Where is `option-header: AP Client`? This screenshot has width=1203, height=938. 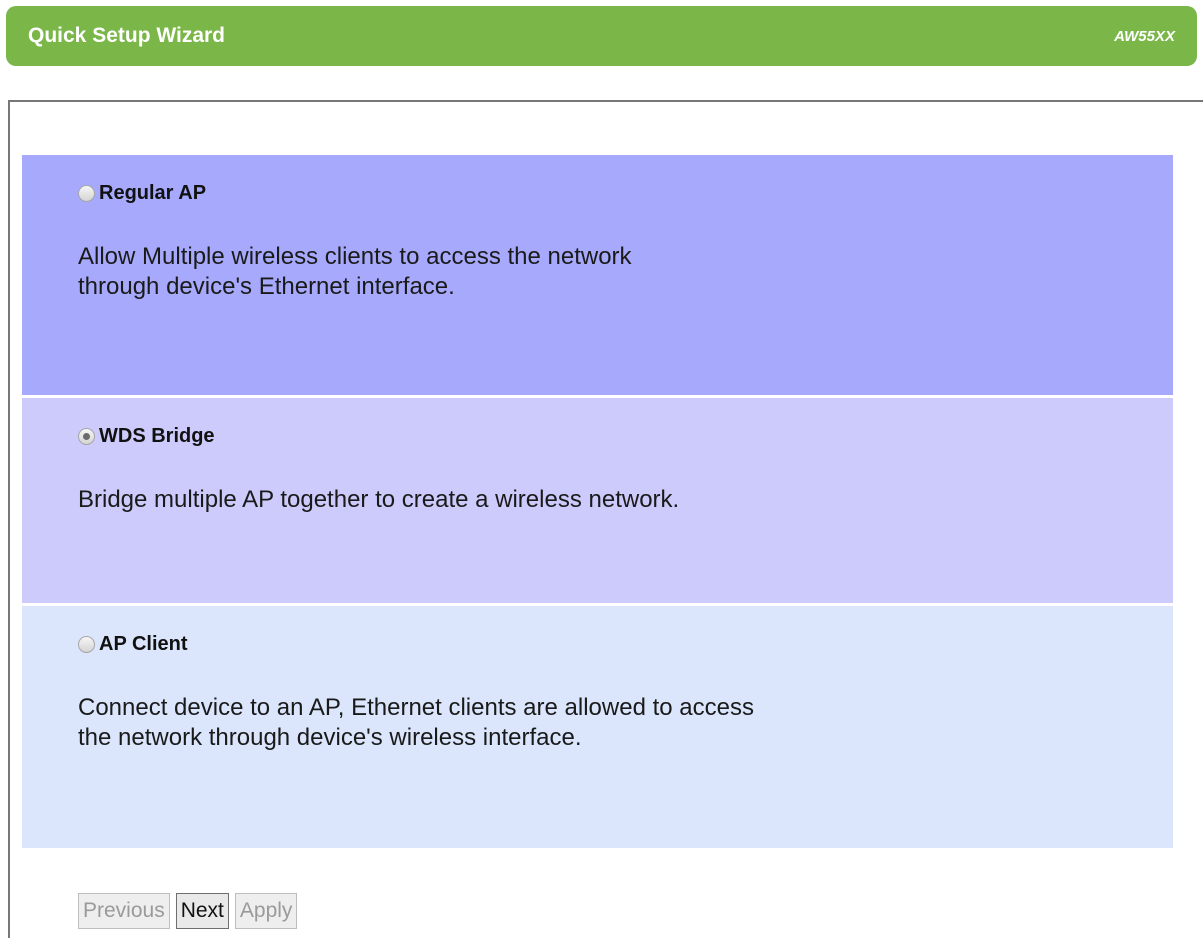
option-header: AP Client is located at coordinates (625, 644).